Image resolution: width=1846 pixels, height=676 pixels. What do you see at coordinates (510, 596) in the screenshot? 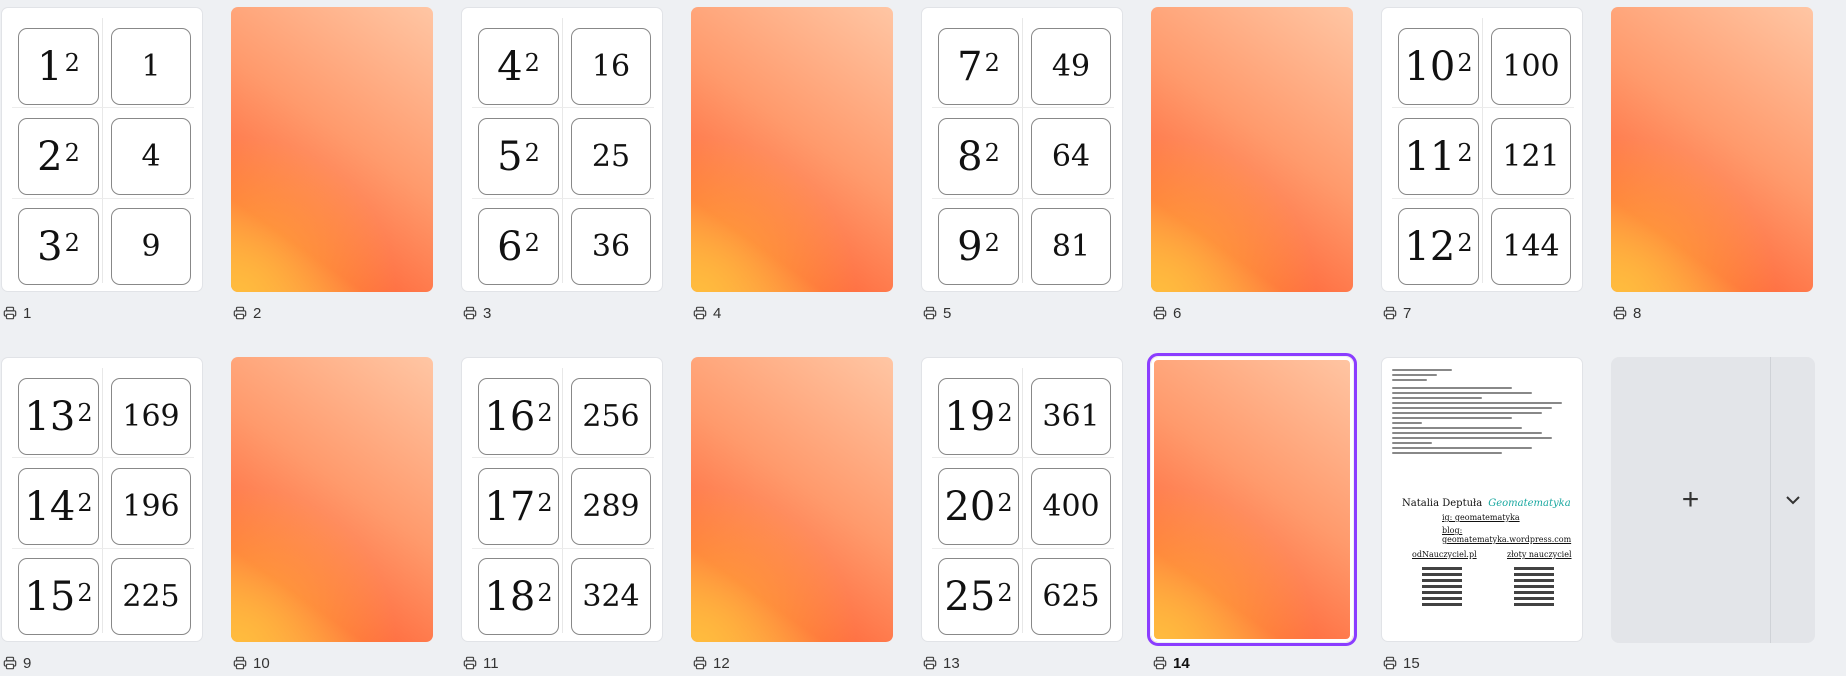
I see `power-base: 18` at bounding box center [510, 596].